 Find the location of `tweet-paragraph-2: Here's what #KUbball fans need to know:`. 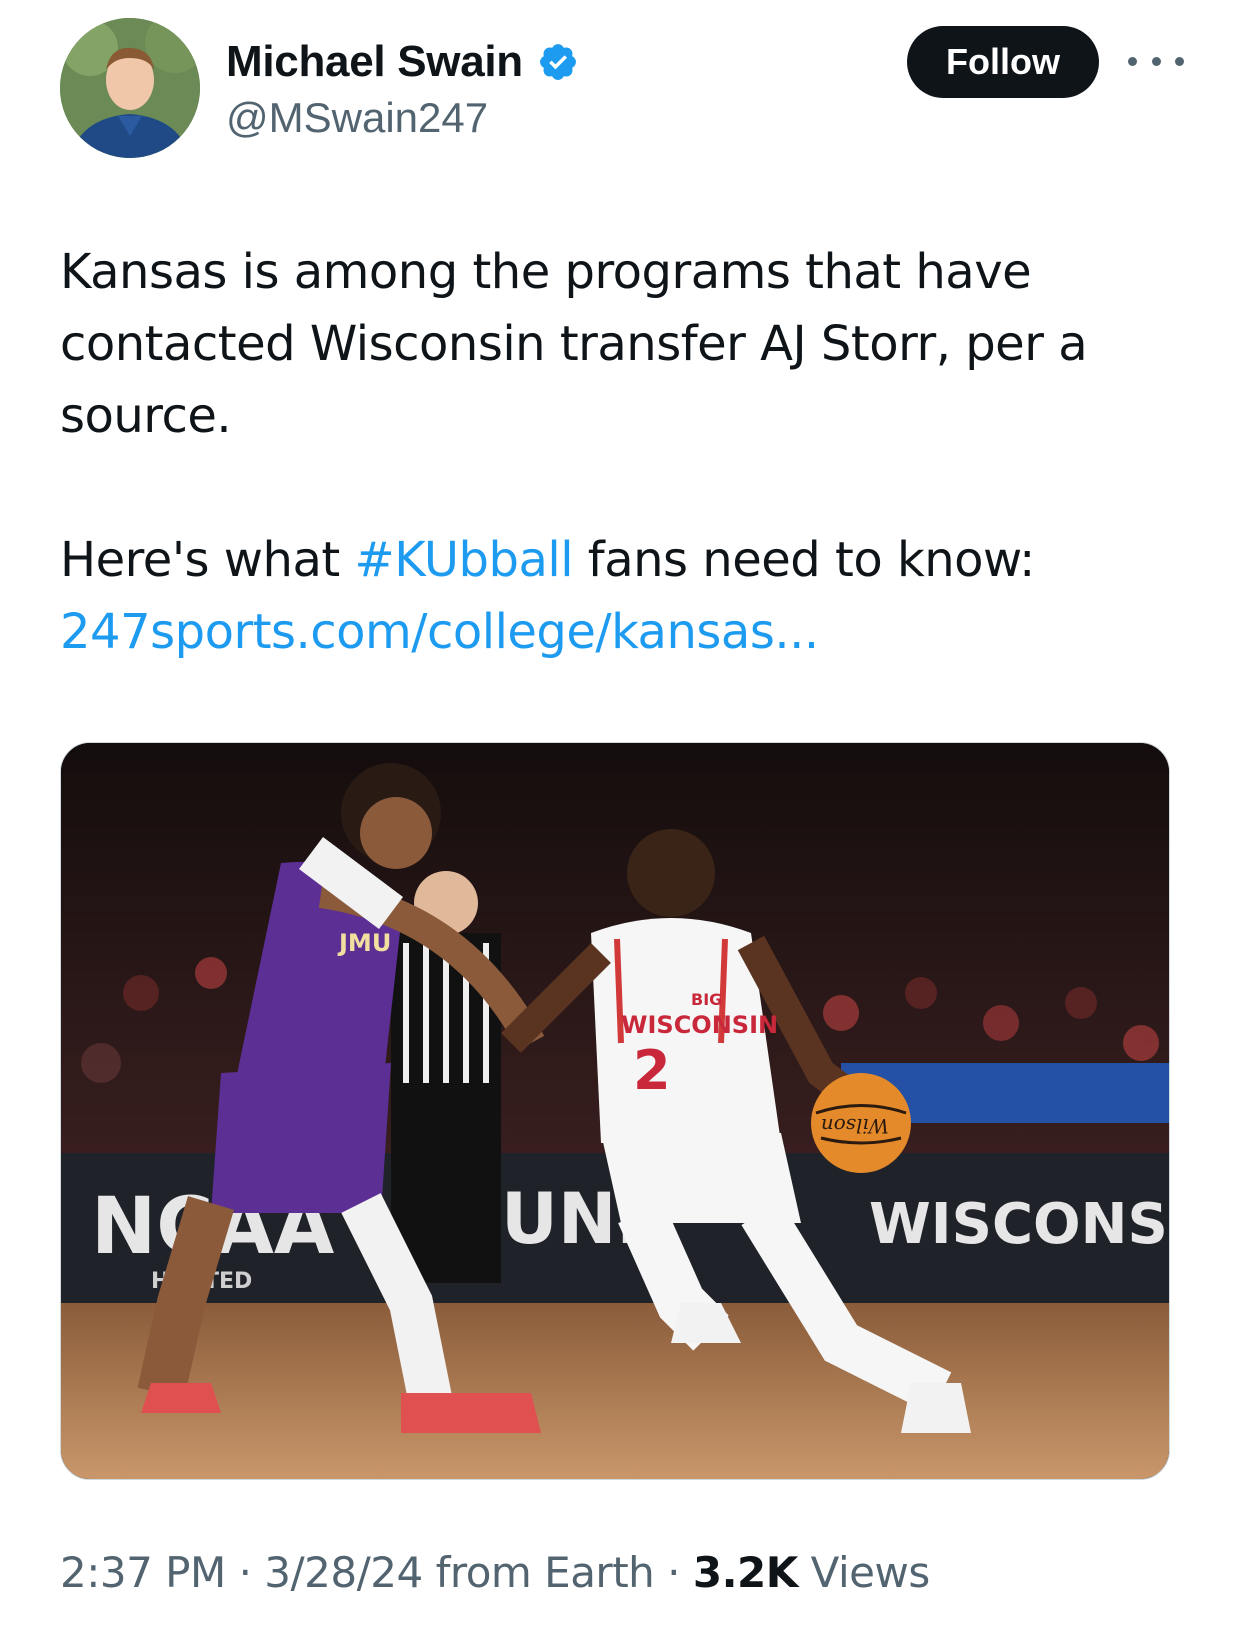

tweet-paragraph-2: Here's what #KUbball fans need to know: is located at coordinates (625, 560).